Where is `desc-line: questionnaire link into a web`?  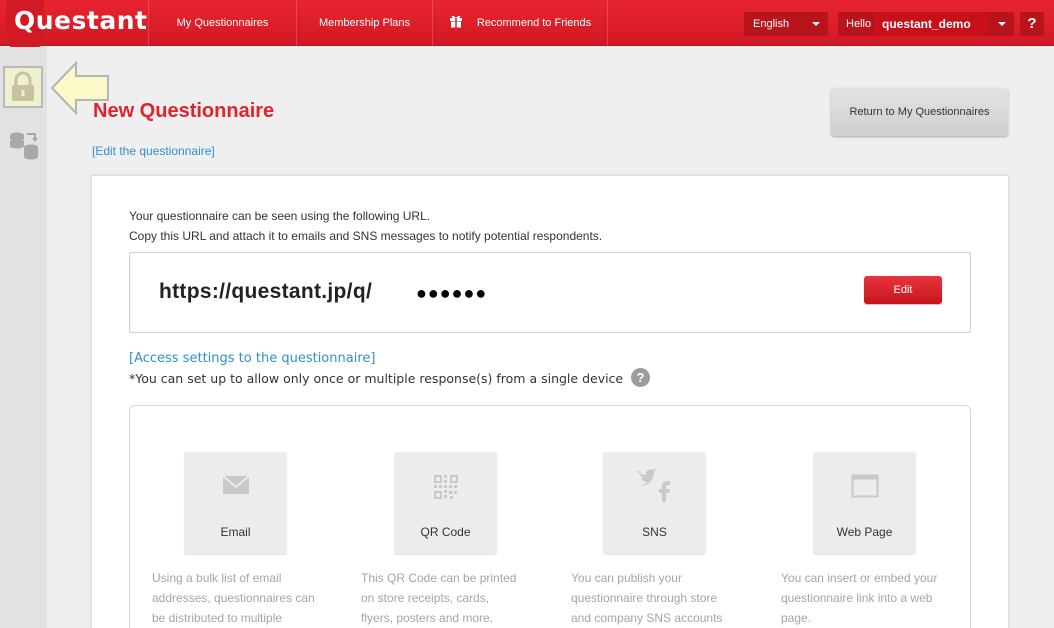
desc-line: questionnaire link into a web is located at coordinates (857, 598).